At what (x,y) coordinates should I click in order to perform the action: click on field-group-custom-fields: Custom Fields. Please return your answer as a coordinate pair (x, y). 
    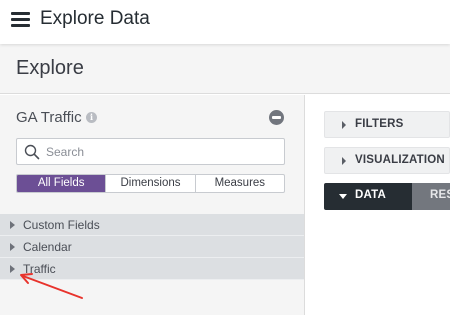
    Looking at the image, I should click on (152, 225).